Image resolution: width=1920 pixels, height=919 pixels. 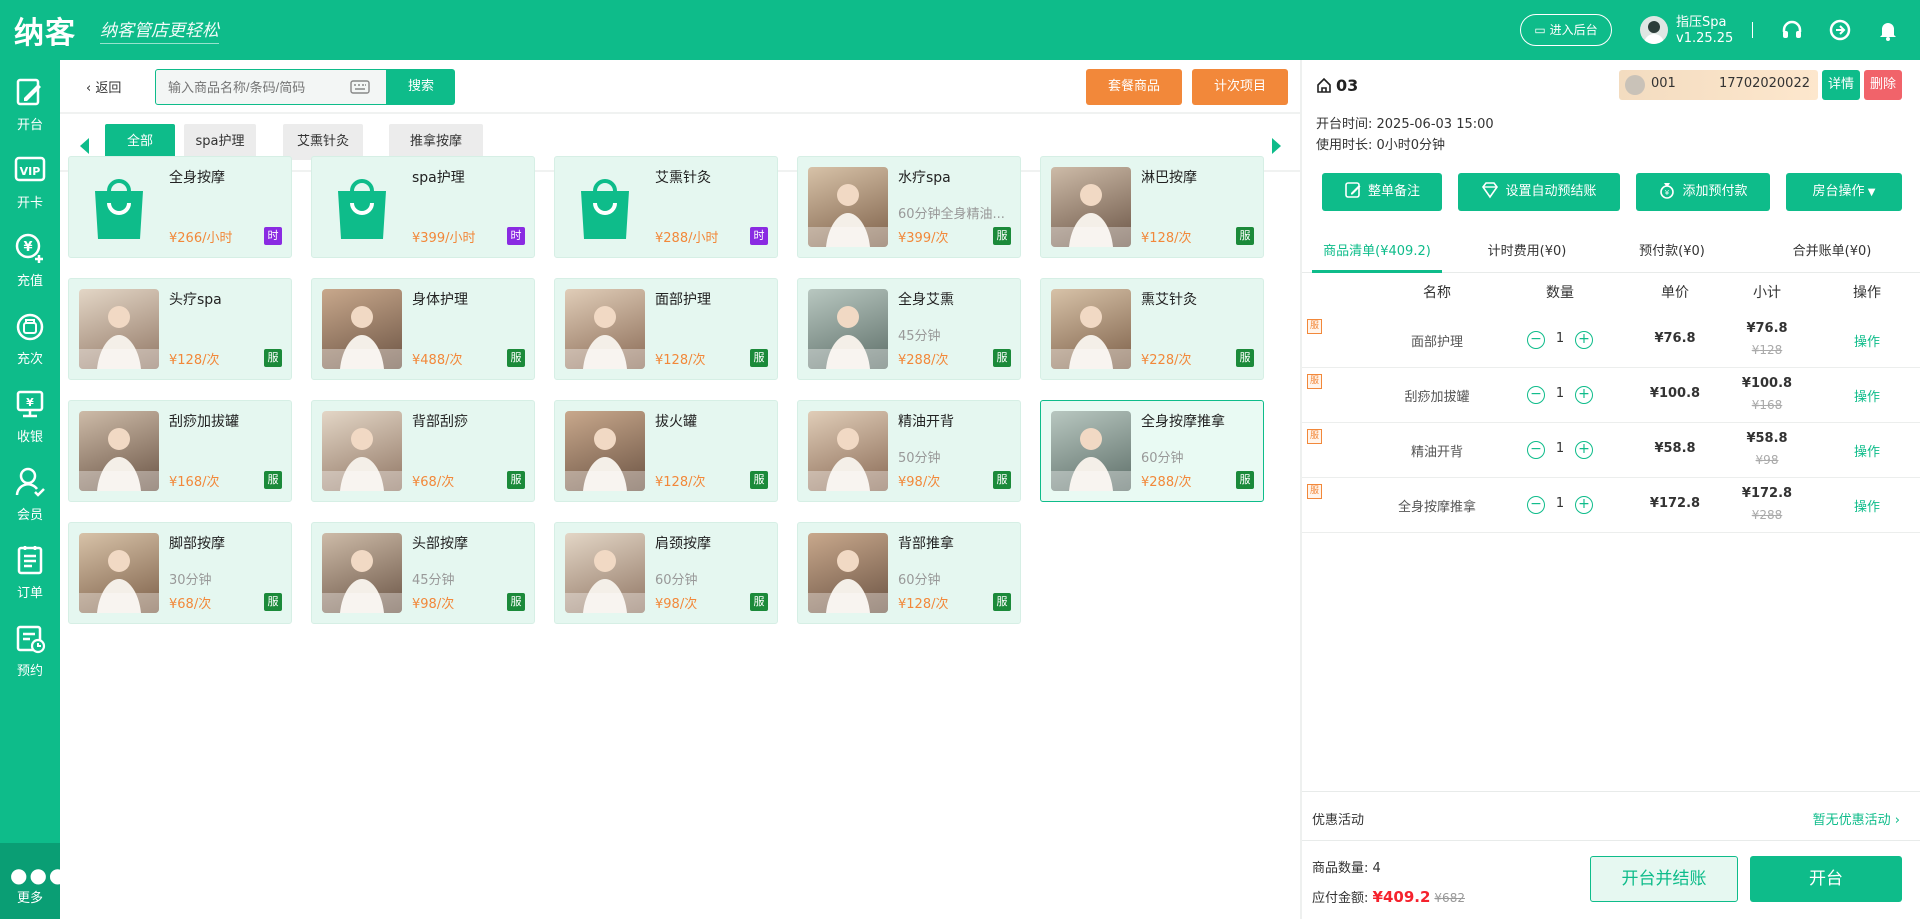 I want to click on product-card: 脚部按摩 30分钟 ¥68/次 服, so click(x=180, y=573).